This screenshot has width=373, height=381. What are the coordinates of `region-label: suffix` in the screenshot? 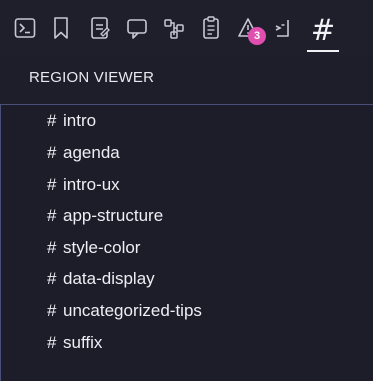 It's located at (83, 342).